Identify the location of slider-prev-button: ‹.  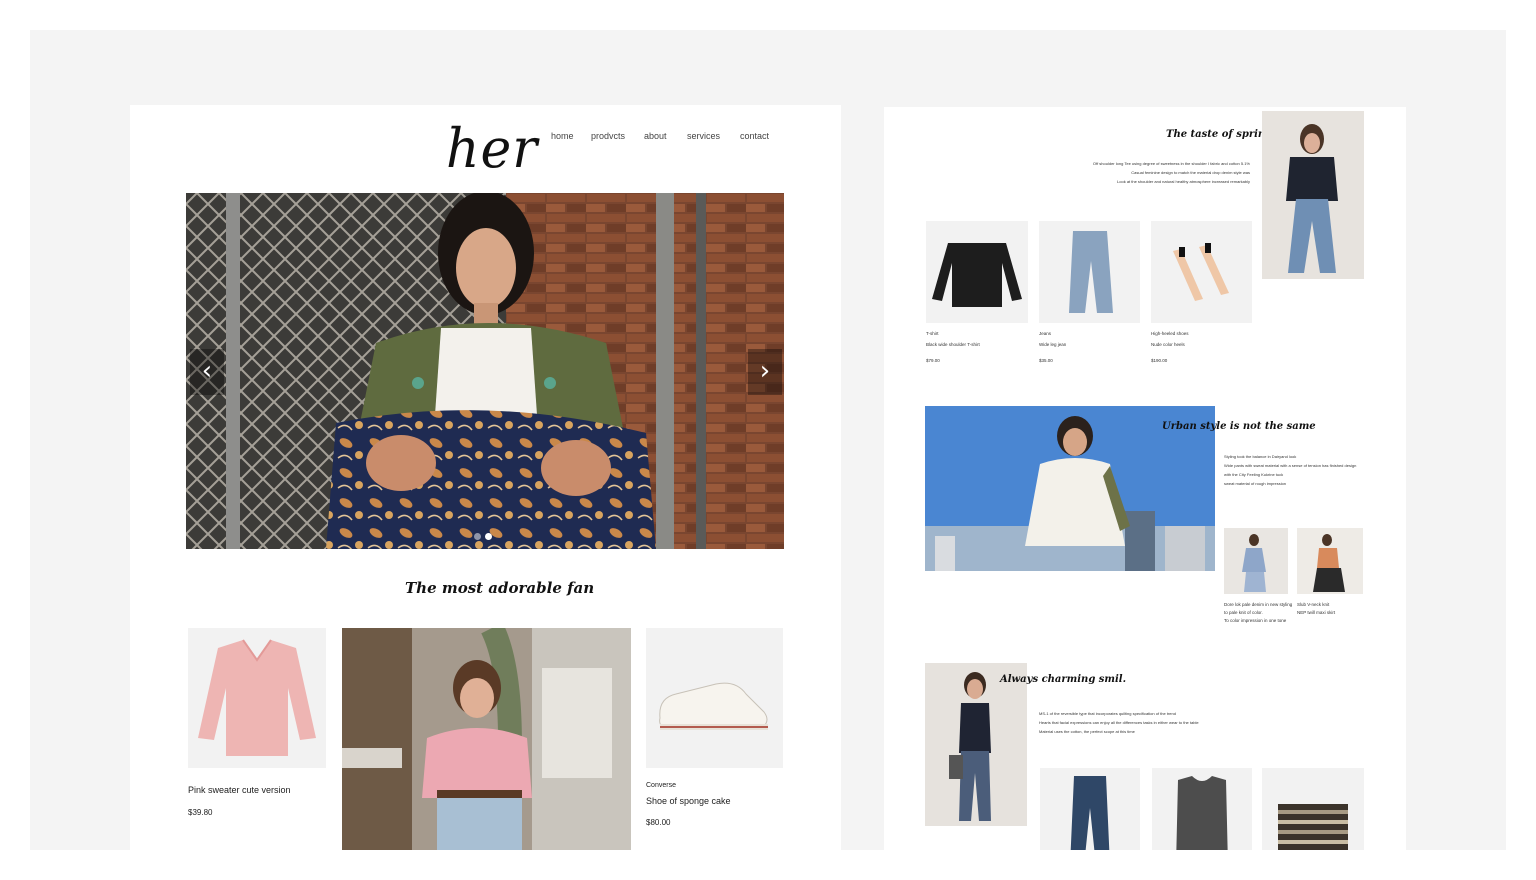
(207, 372).